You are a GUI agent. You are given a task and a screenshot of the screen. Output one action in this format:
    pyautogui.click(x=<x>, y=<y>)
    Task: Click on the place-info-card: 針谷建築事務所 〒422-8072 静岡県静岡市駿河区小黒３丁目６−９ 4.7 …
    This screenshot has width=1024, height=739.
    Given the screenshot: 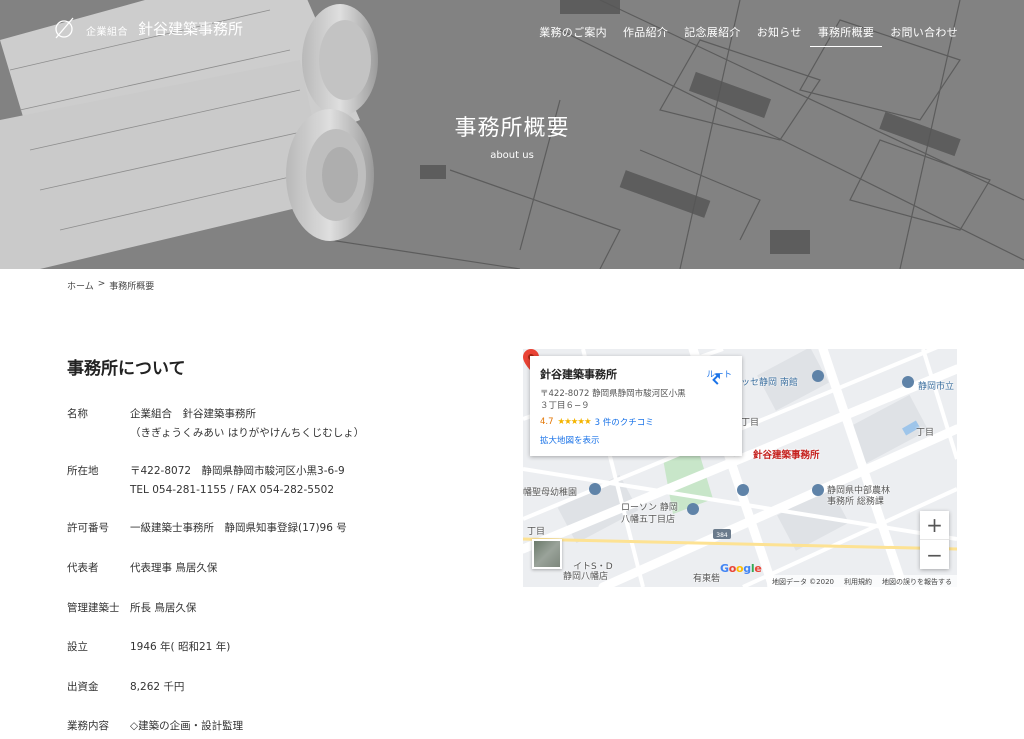 What is the action you would take?
    pyautogui.click(x=636, y=406)
    